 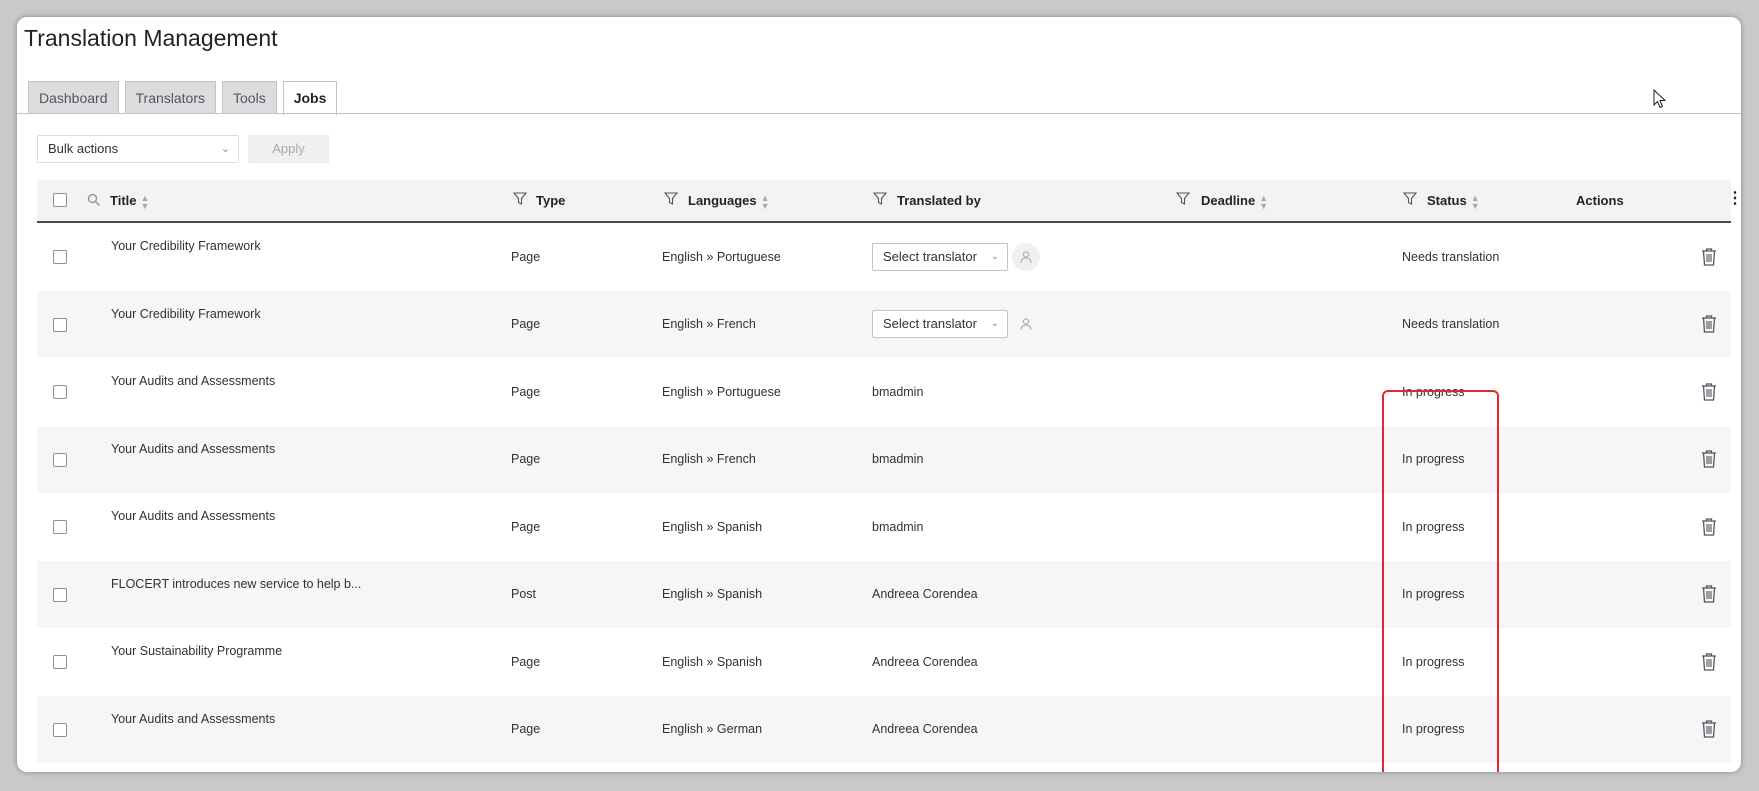 What do you see at coordinates (288, 149) in the screenshot?
I see `apply-button: Apply` at bounding box center [288, 149].